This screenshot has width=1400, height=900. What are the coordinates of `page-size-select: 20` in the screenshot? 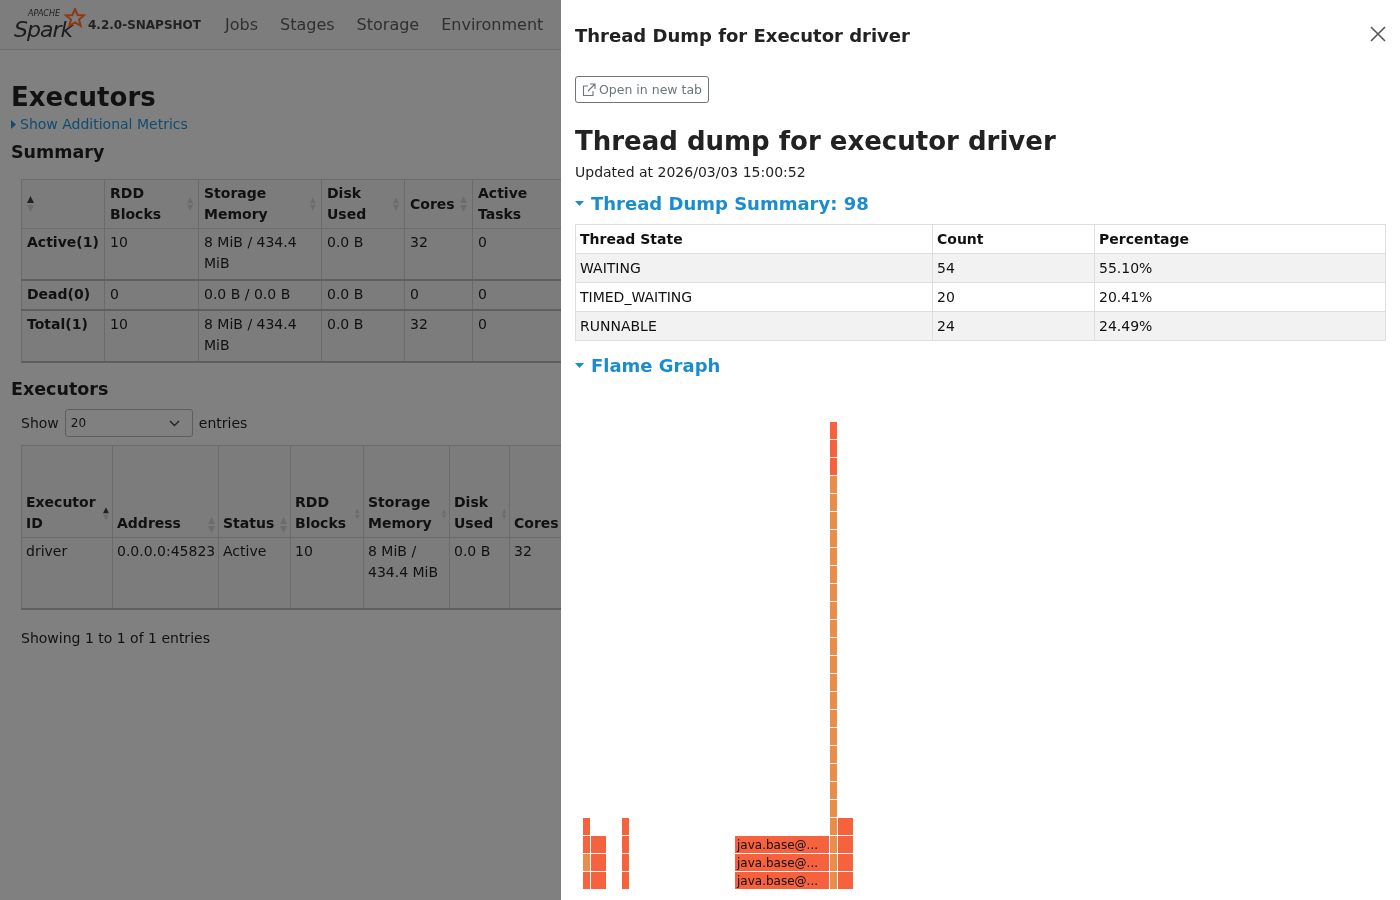 It's located at (128, 423).